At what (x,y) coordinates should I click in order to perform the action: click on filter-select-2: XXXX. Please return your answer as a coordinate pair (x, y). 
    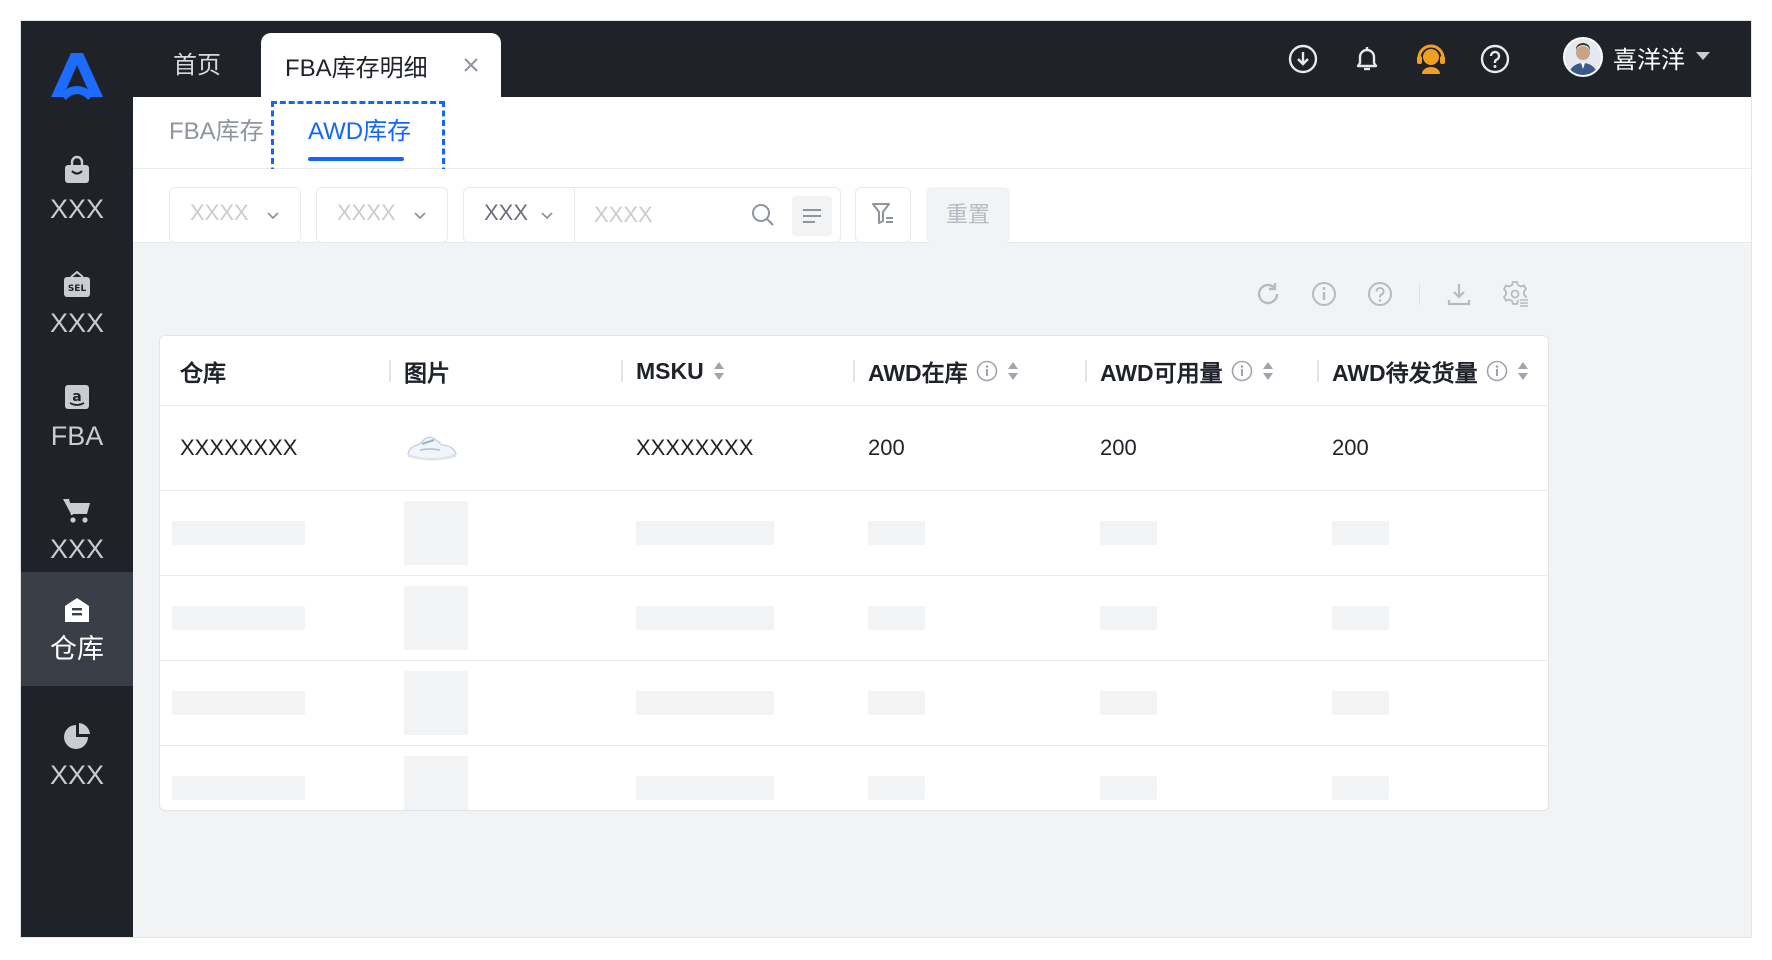
    Looking at the image, I should click on (382, 215).